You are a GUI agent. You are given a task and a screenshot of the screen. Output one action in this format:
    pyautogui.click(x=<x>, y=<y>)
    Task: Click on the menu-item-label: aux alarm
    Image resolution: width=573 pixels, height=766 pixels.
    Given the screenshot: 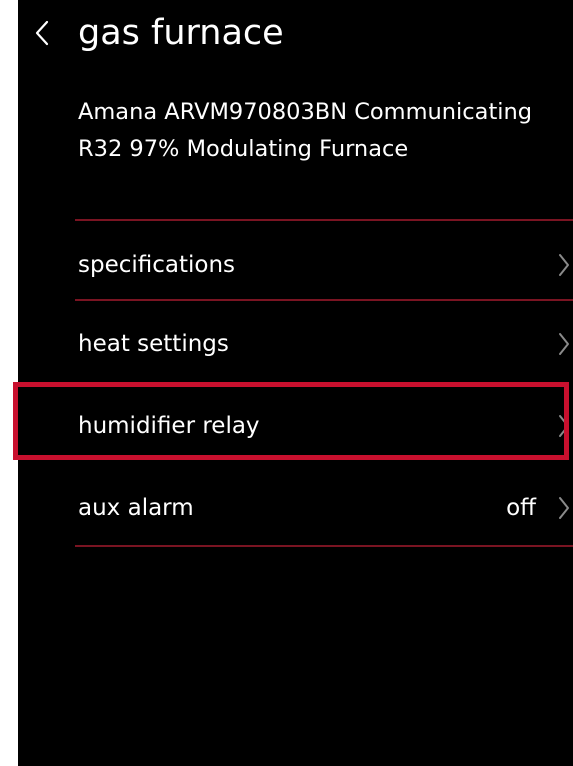 What is the action you would take?
    pyautogui.click(x=136, y=508)
    